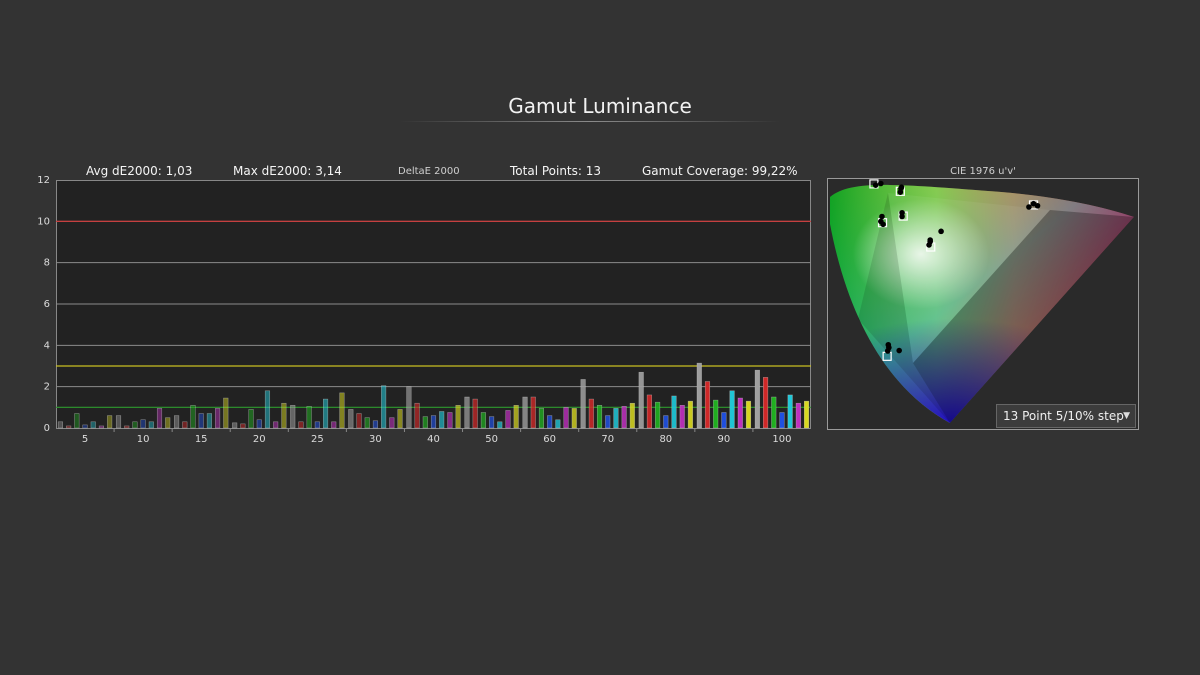  What do you see at coordinates (433, 439) in the screenshot?
I see `x-tick-label: 40` at bounding box center [433, 439].